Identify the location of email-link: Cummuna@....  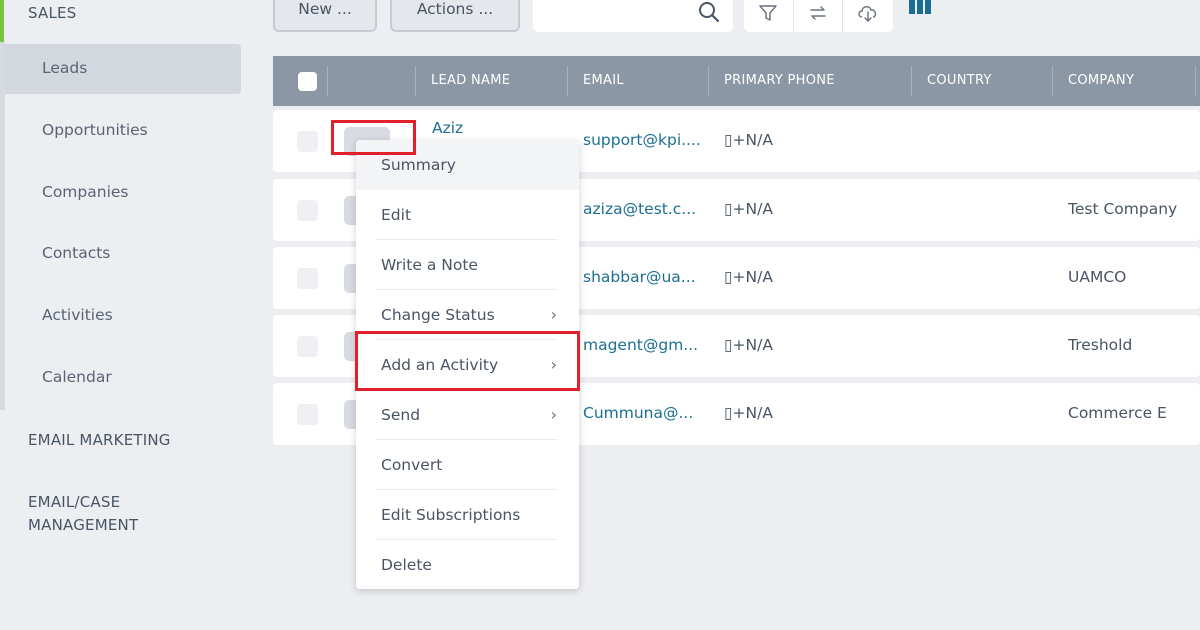
(642, 413).